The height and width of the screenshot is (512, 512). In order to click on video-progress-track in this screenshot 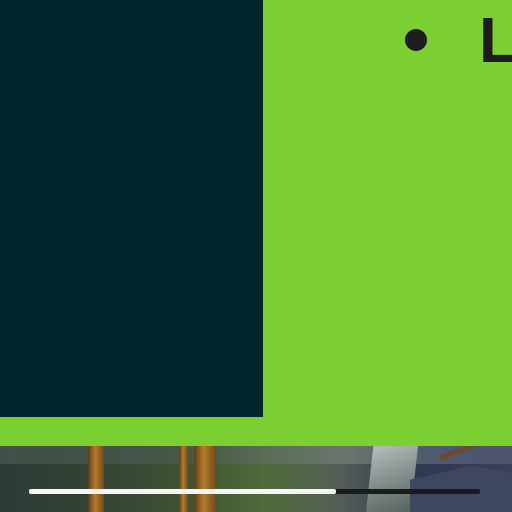, I will do `click(254, 491)`.